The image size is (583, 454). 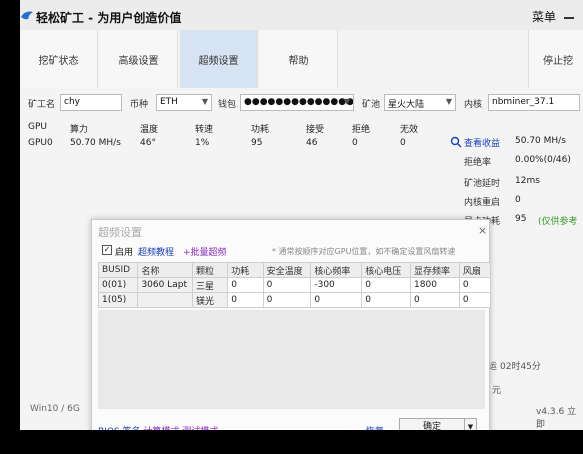 What do you see at coordinates (219, 59) in the screenshot?
I see `tab-overclock-settings: 超频设置` at bounding box center [219, 59].